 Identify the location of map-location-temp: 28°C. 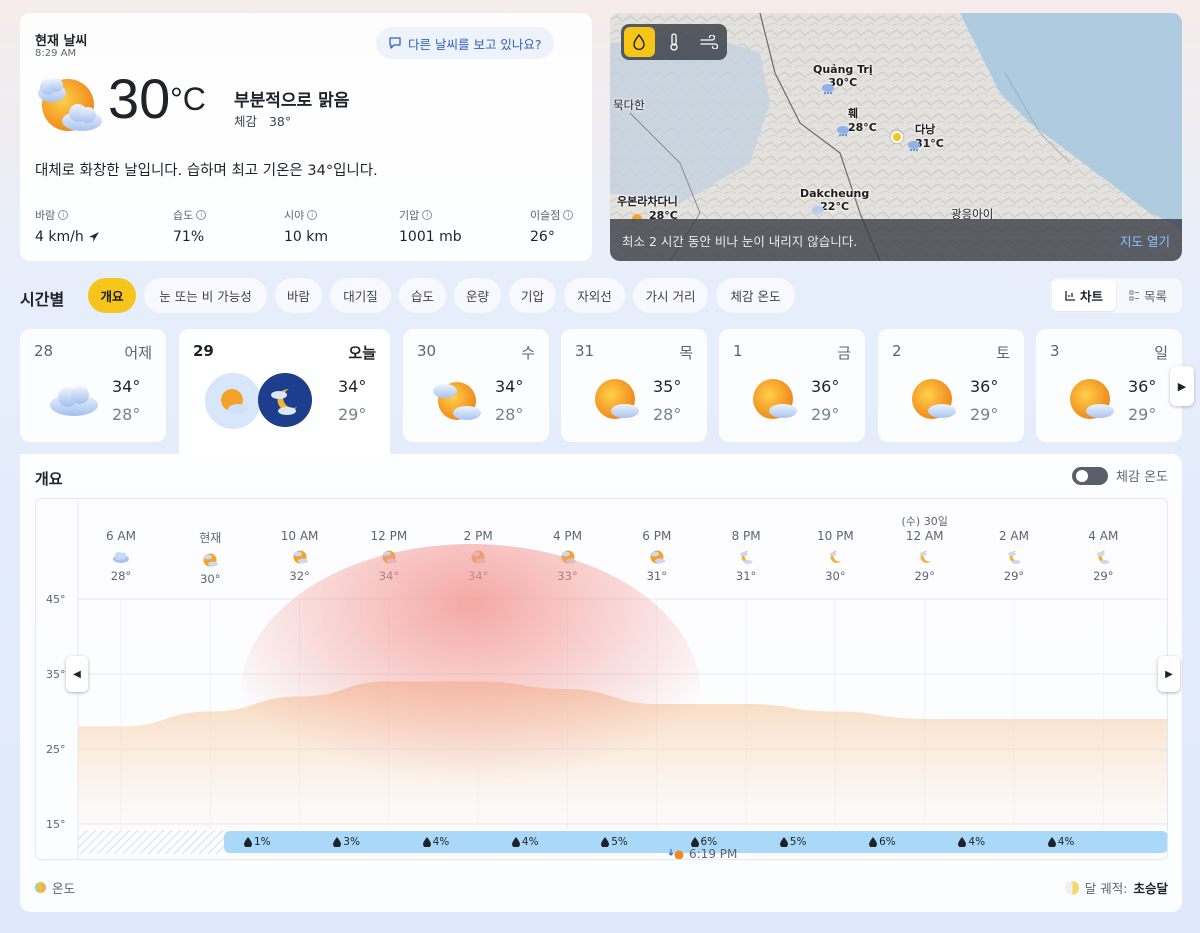
(862, 127).